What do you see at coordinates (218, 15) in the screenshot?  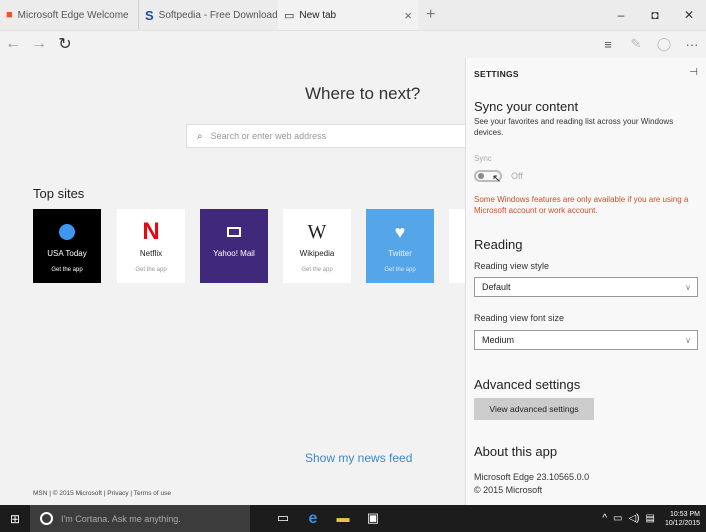 I see `tab-label: Softpedia - Free Downloads` at bounding box center [218, 15].